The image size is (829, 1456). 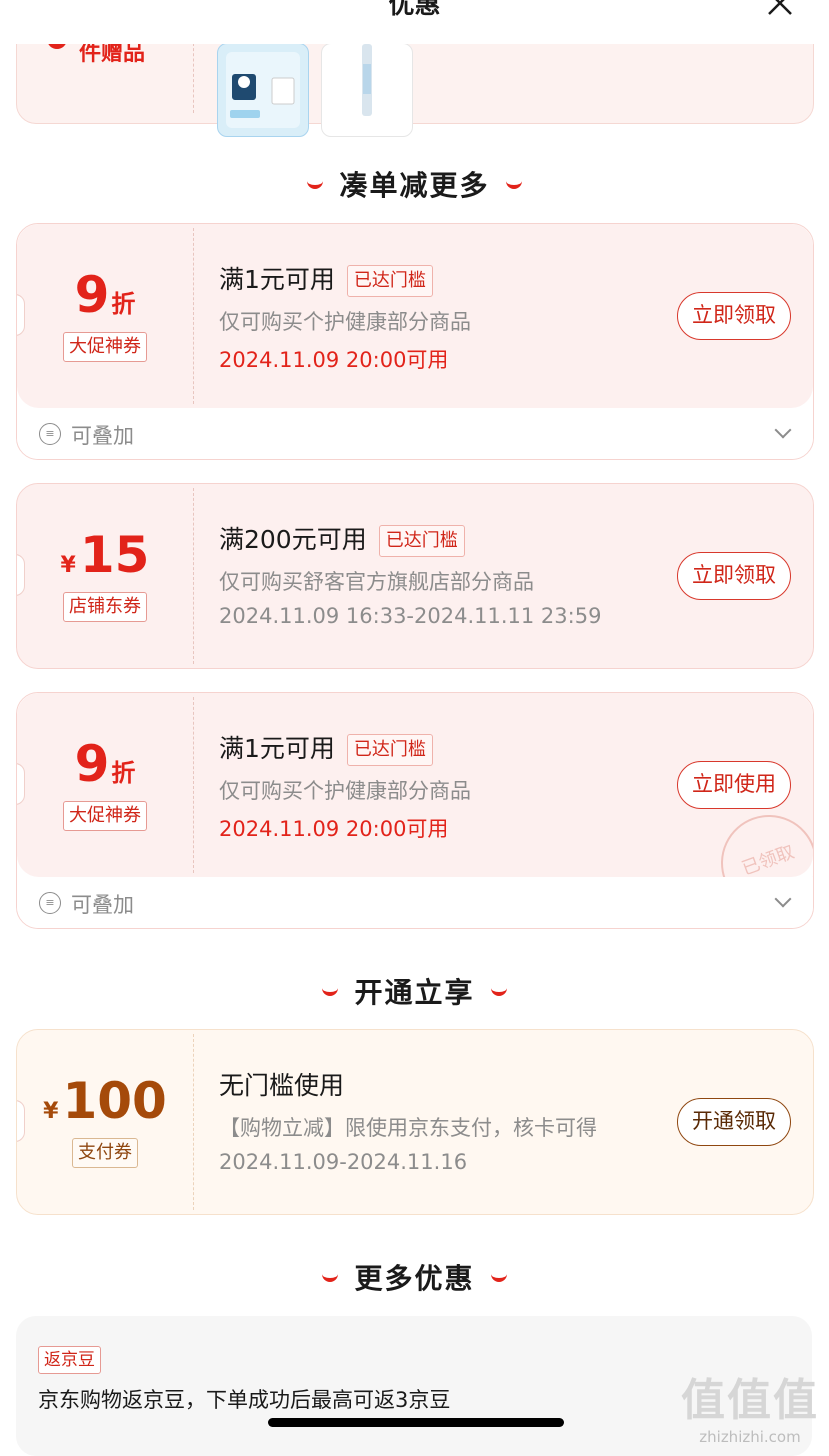 I want to click on coupon-type-tag-label: 支付券, so click(x=105, y=1153).